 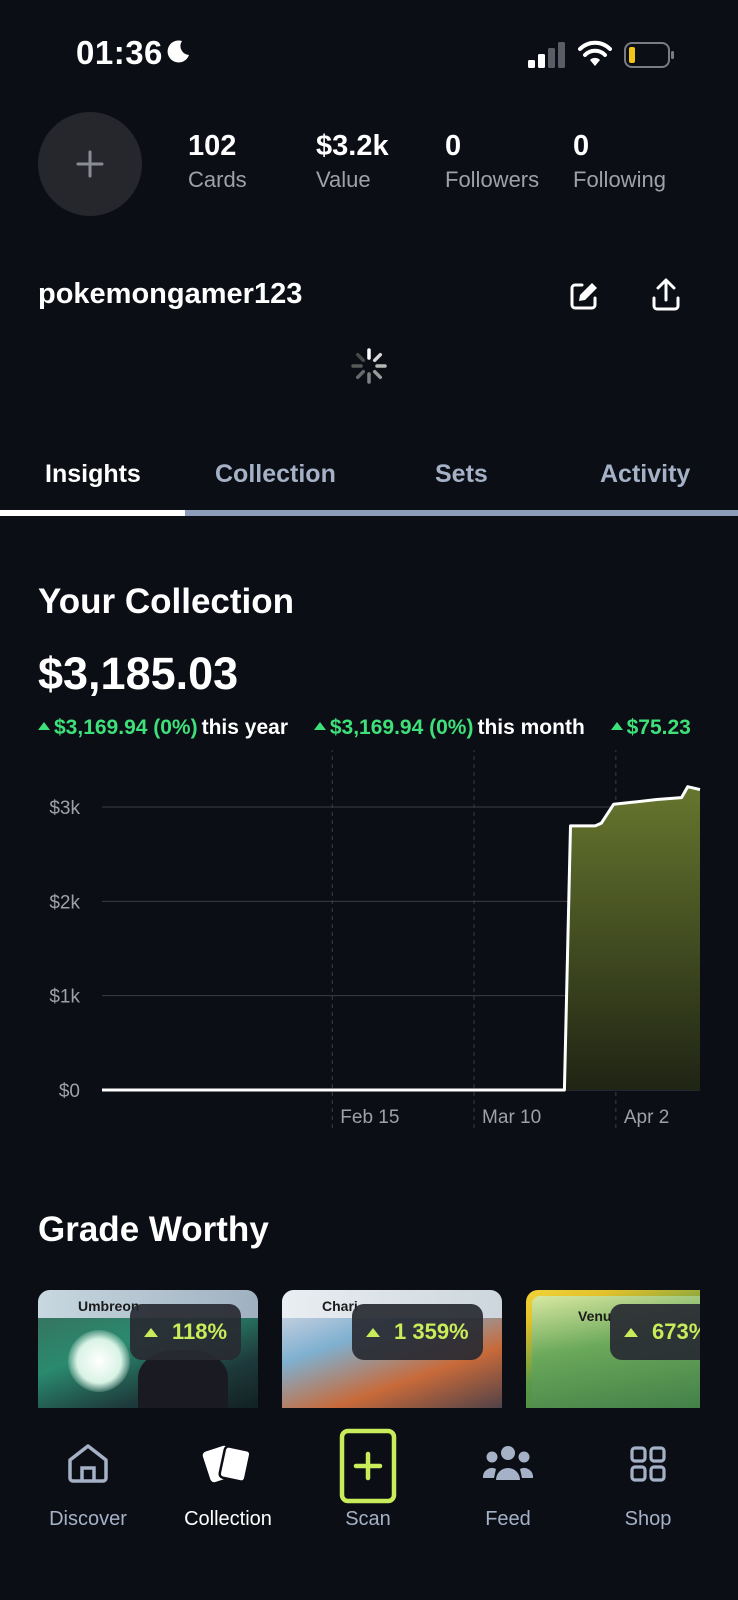 I want to click on avatar-add-button, so click(x=90, y=164).